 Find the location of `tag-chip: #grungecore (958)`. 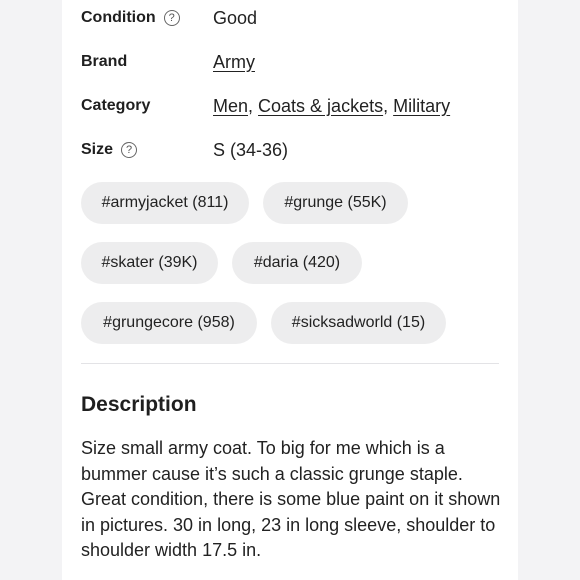

tag-chip: #grungecore (958) is located at coordinates (169, 323).